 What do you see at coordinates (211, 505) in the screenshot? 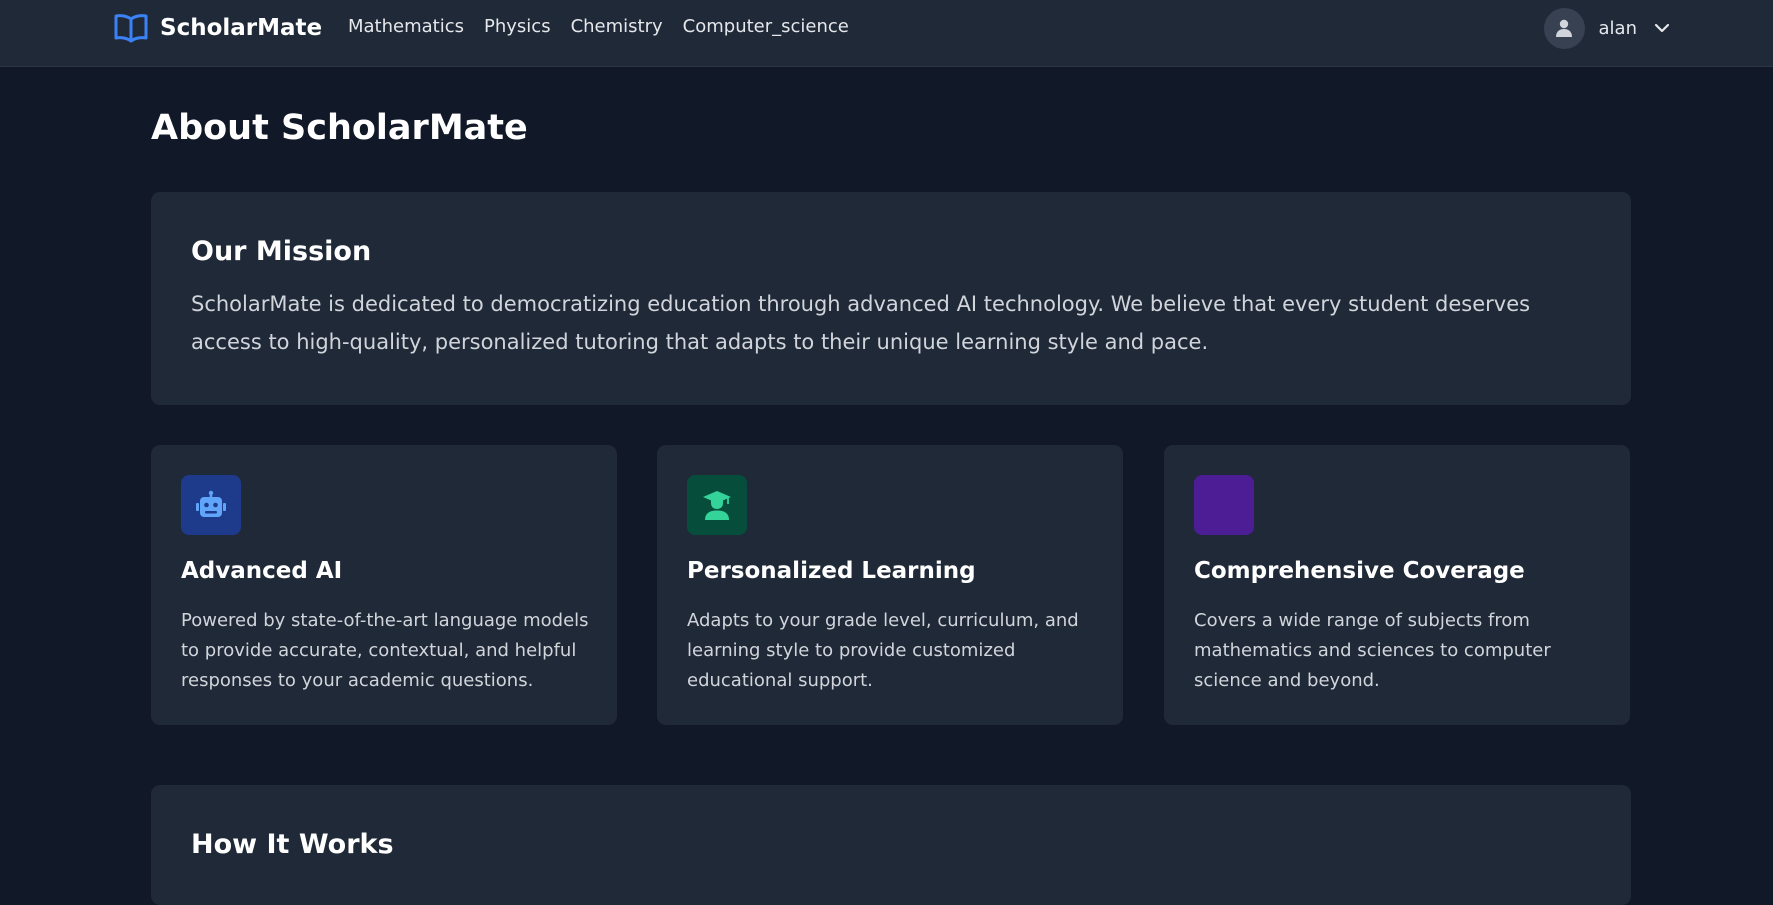
I see `robot-icon` at bounding box center [211, 505].